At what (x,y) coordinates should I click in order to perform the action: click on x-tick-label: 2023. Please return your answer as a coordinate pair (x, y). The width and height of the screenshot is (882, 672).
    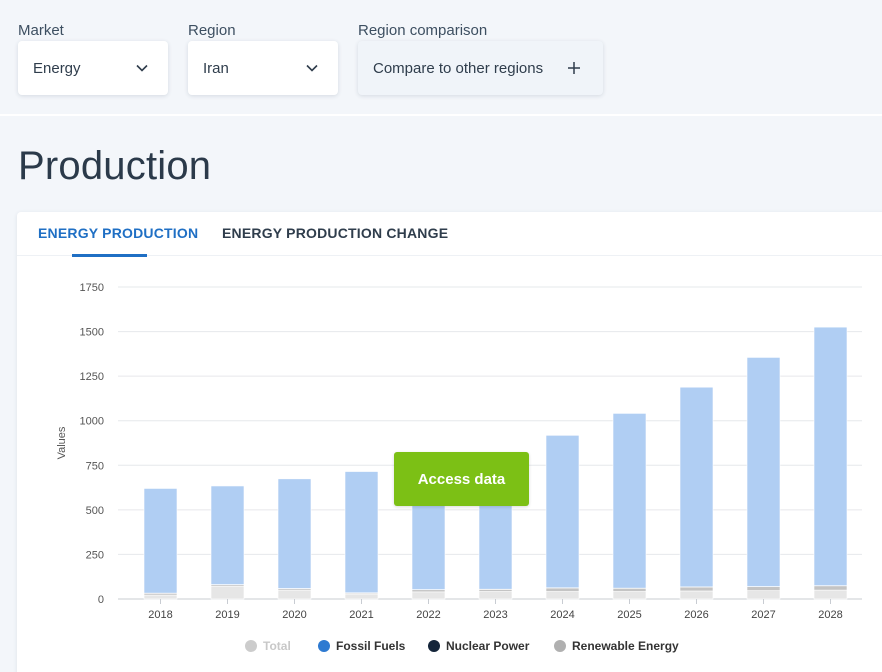
    Looking at the image, I should click on (495, 615).